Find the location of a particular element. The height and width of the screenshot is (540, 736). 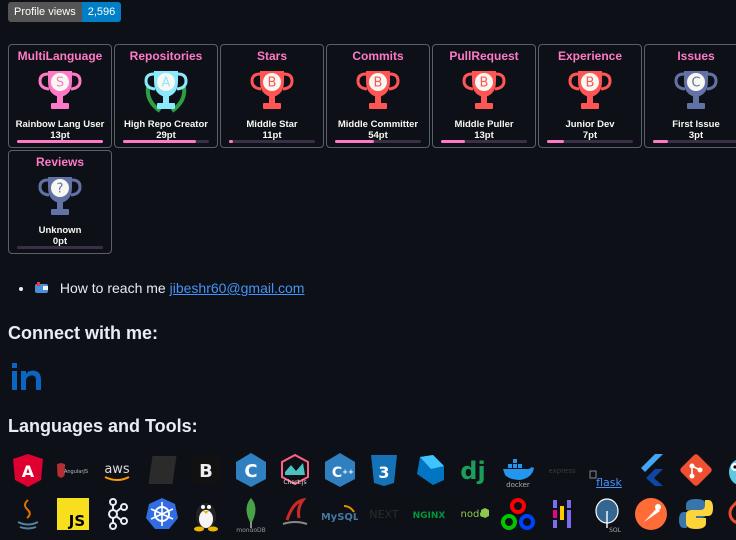

svg-text: 3 is located at coordinates (383, 472).